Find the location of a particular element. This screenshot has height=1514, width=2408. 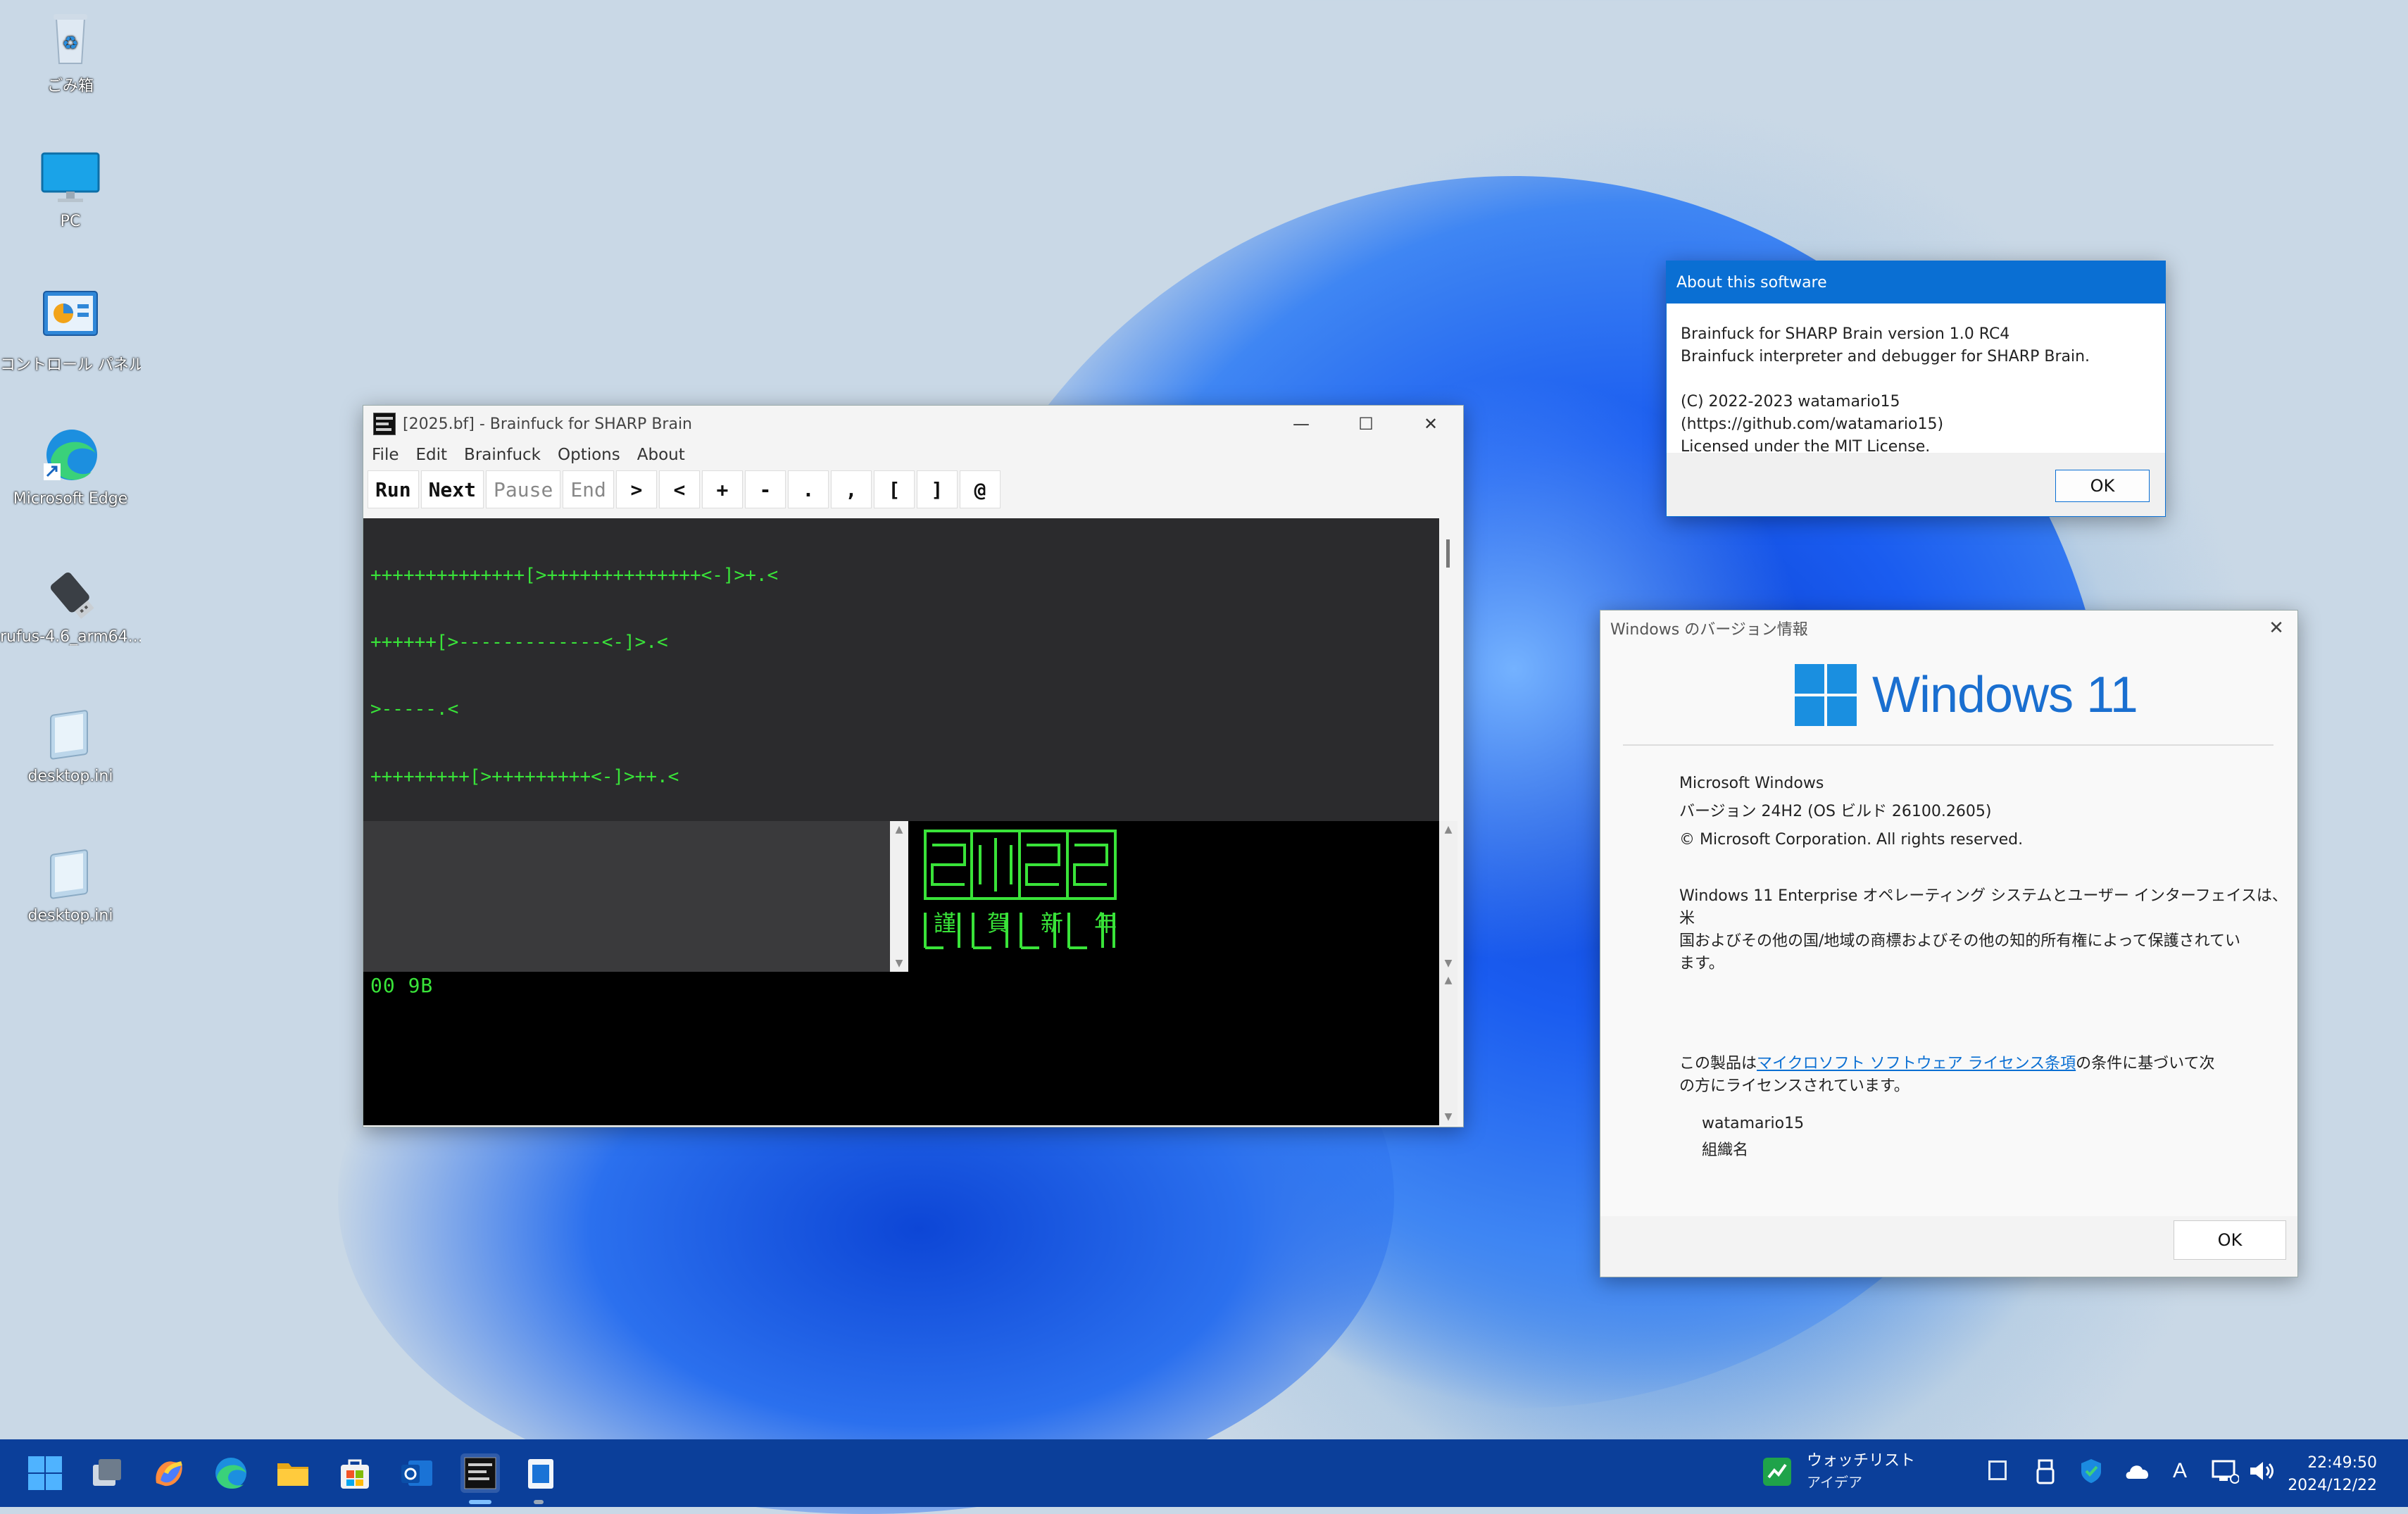

output-scrollbar: ▲ ▼ is located at coordinates (1448, 896).